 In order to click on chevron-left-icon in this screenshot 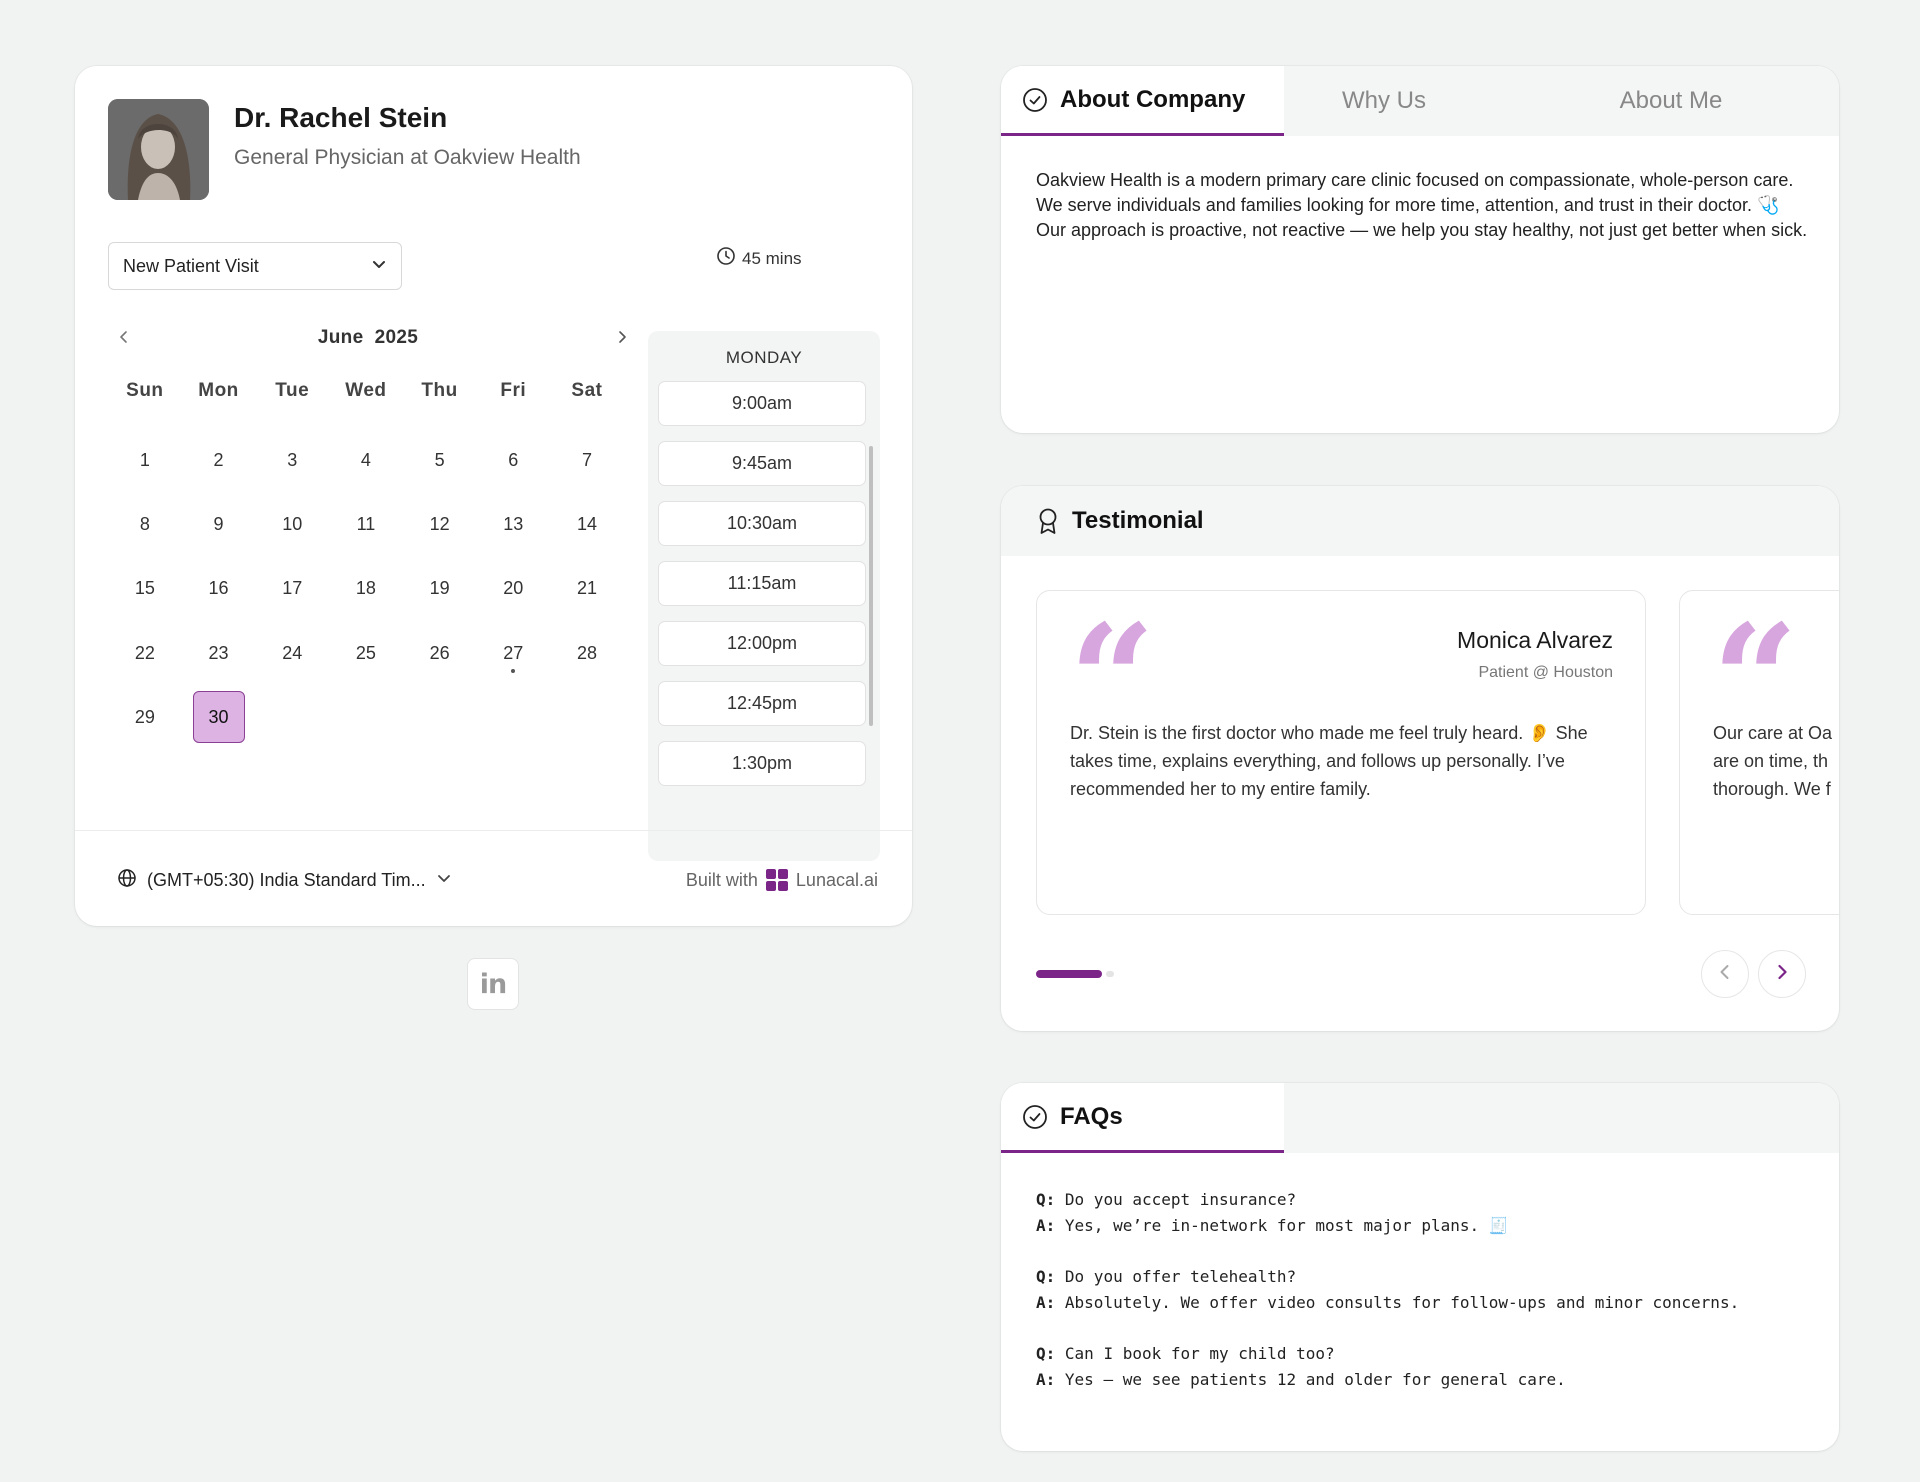, I will do `click(1725, 974)`.